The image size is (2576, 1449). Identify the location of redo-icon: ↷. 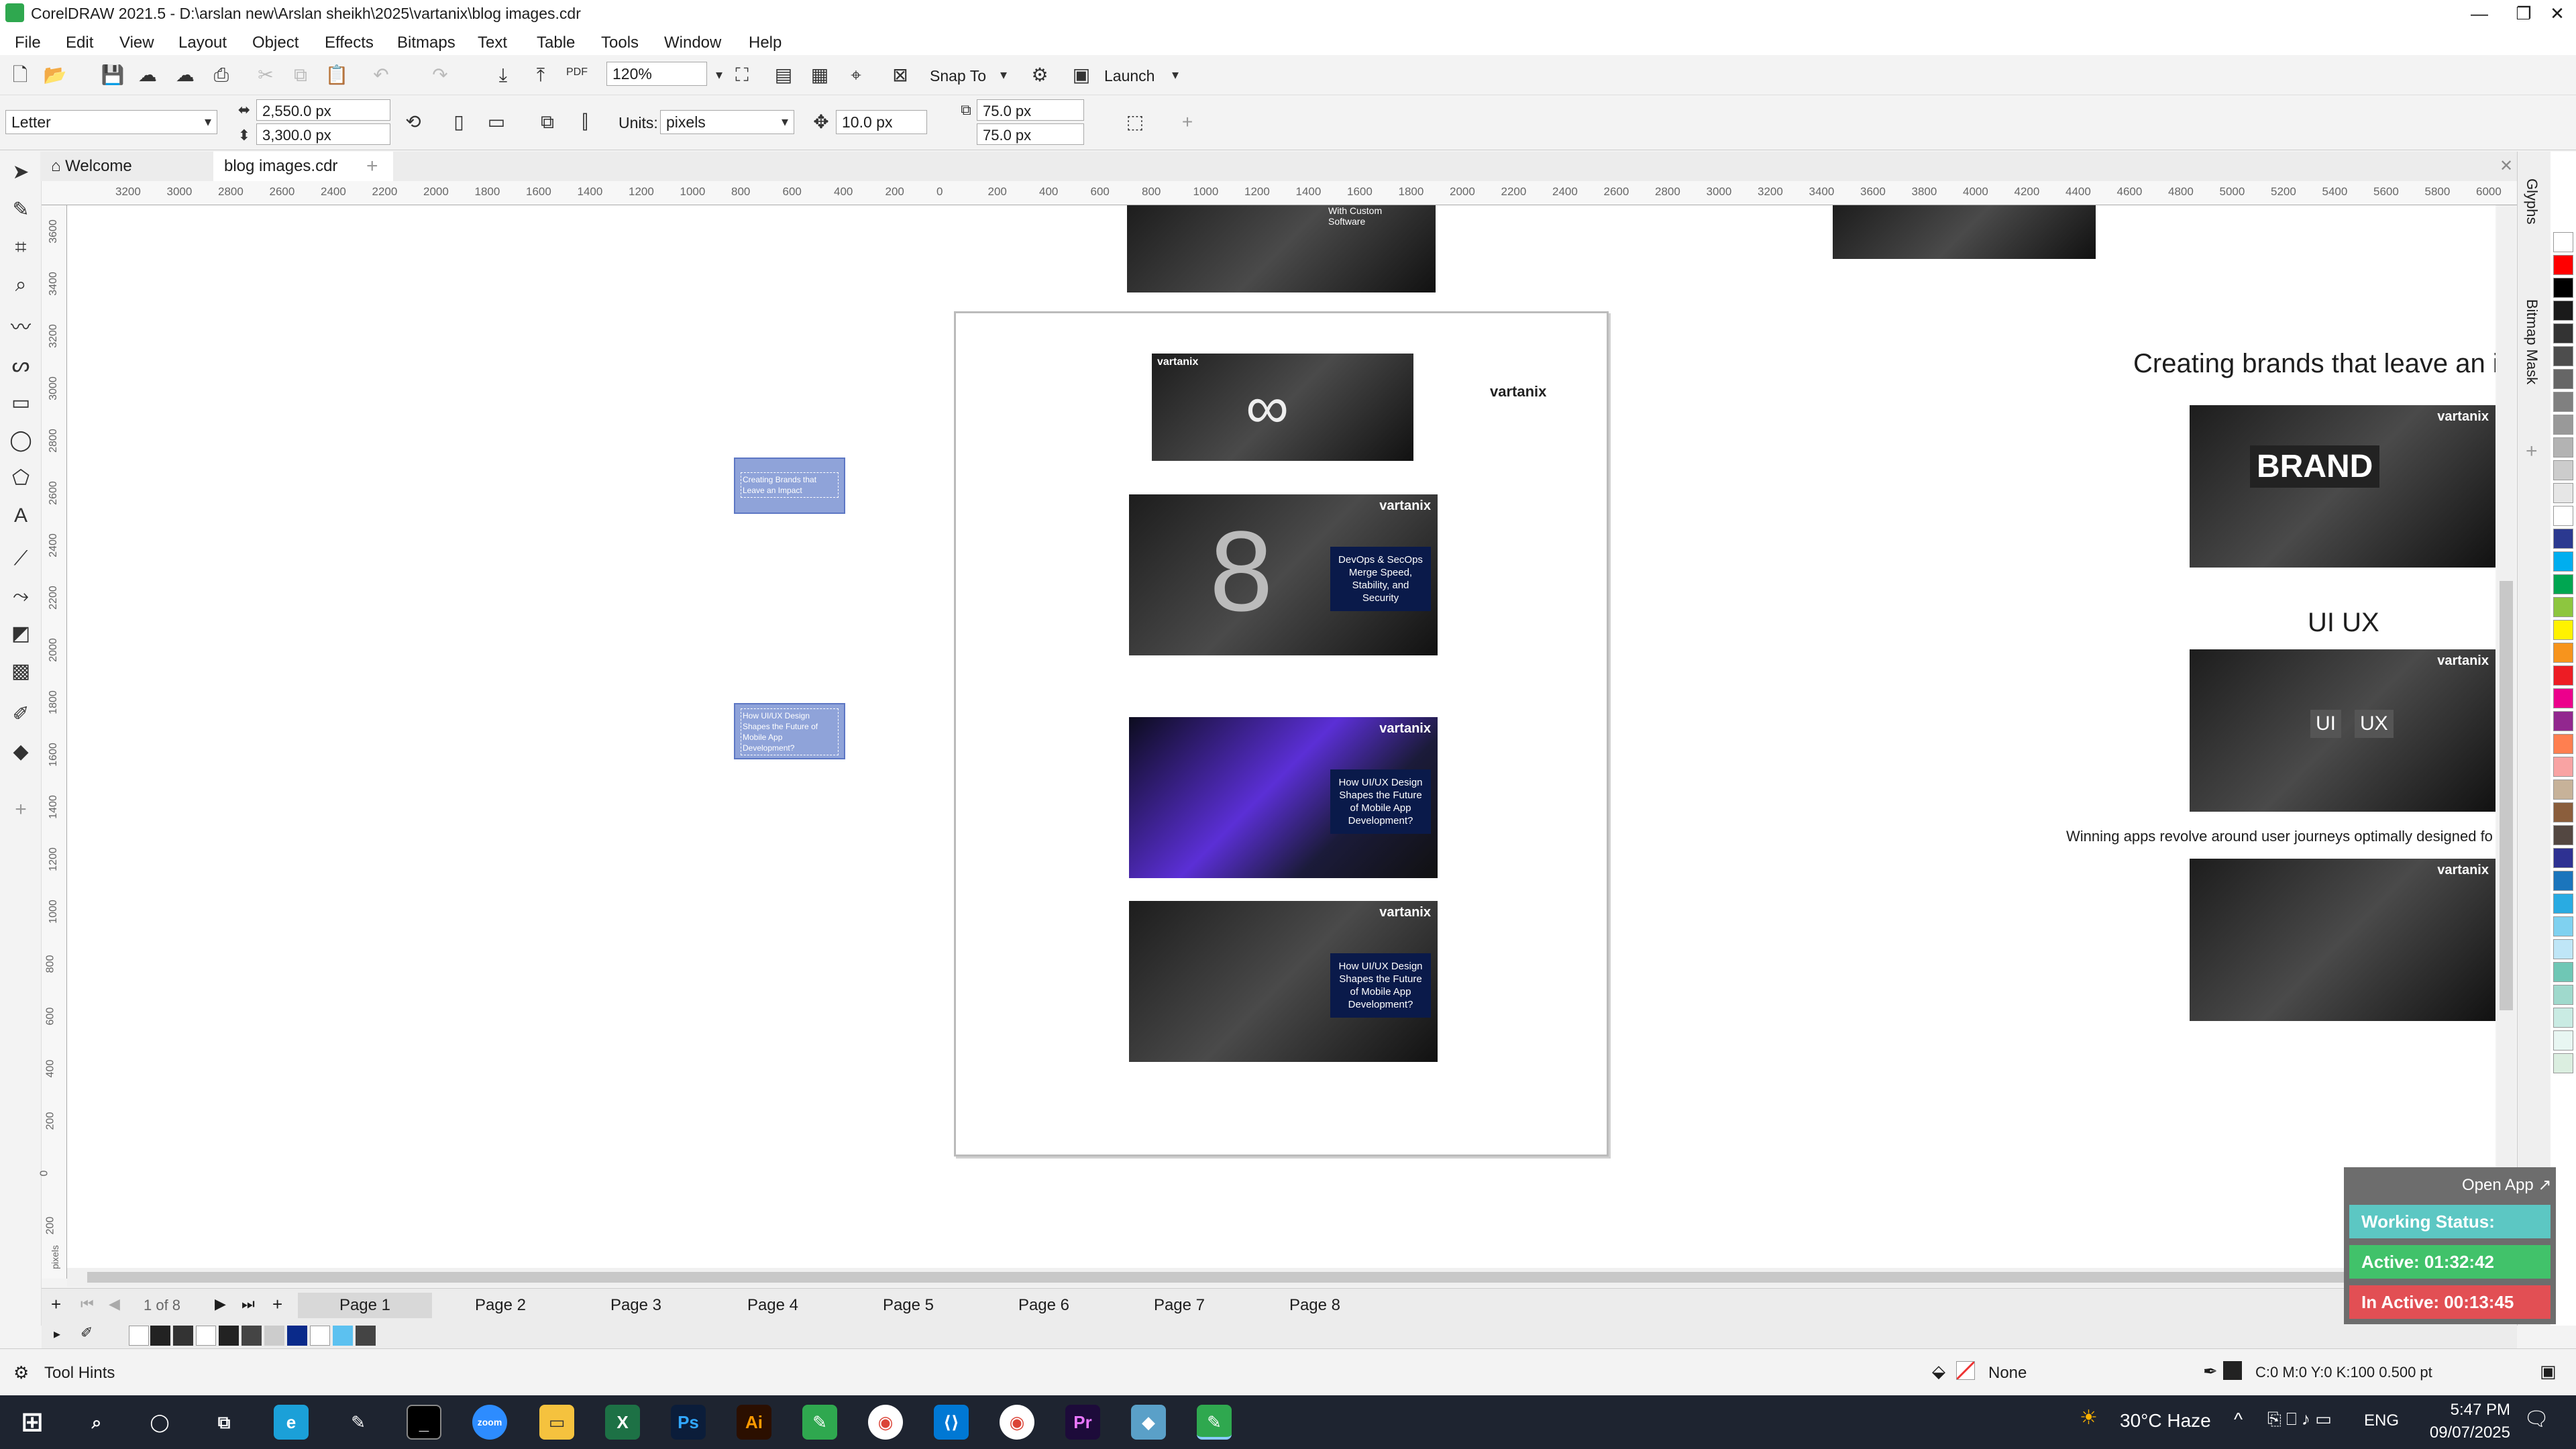
(440, 75).